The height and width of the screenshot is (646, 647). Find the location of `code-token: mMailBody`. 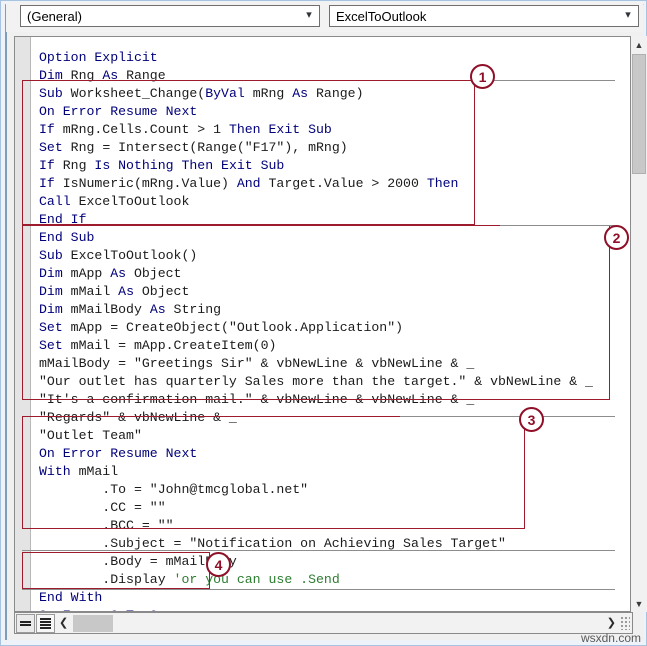

code-token: mMailBody is located at coordinates (106, 309).